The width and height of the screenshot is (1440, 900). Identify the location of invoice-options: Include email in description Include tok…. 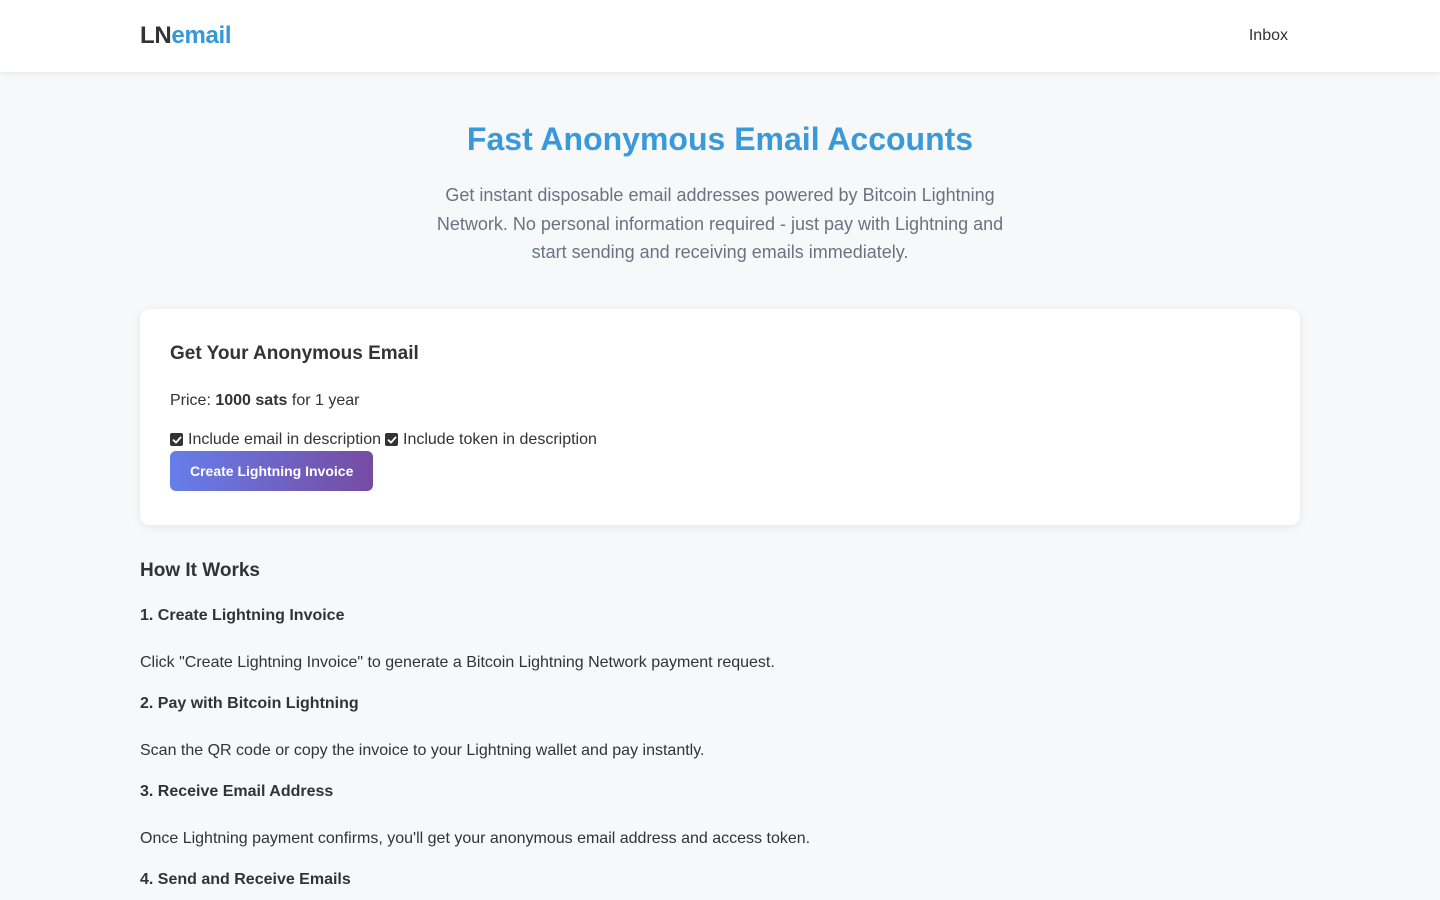
(720, 440).